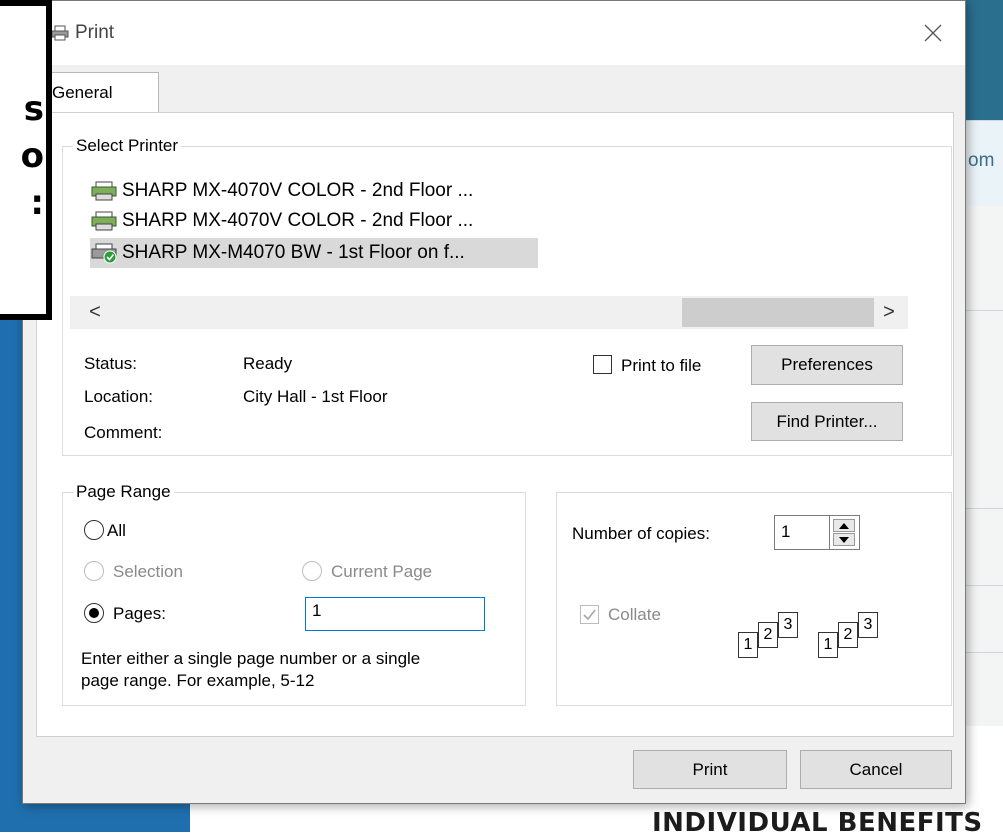 This screenshot has height=838, width=1003. I want to click on all-radio, so click(94, 530).